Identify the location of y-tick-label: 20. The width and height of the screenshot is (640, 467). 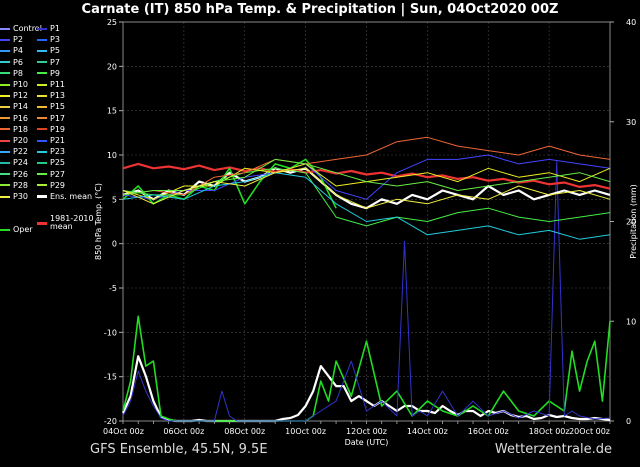
(112, 66).